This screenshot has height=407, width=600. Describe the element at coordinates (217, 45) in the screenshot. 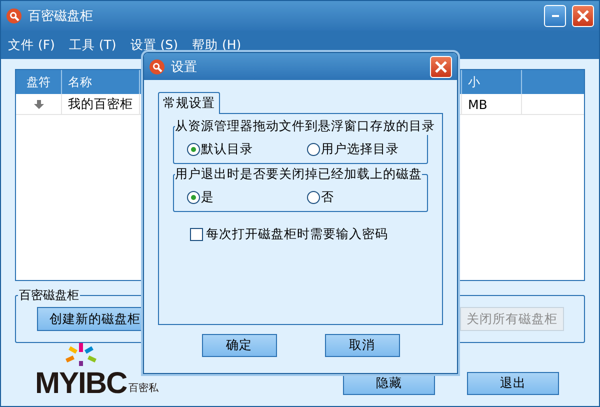

I see `menu-item: 帮助 (H)` at that location.